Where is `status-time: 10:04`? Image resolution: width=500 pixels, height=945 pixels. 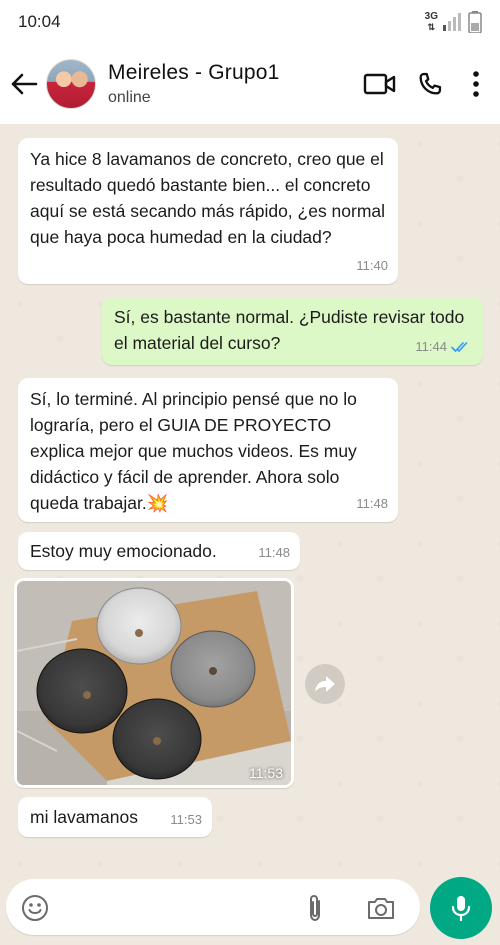 status-time: 10:04 is located at coordinates (39, 21).